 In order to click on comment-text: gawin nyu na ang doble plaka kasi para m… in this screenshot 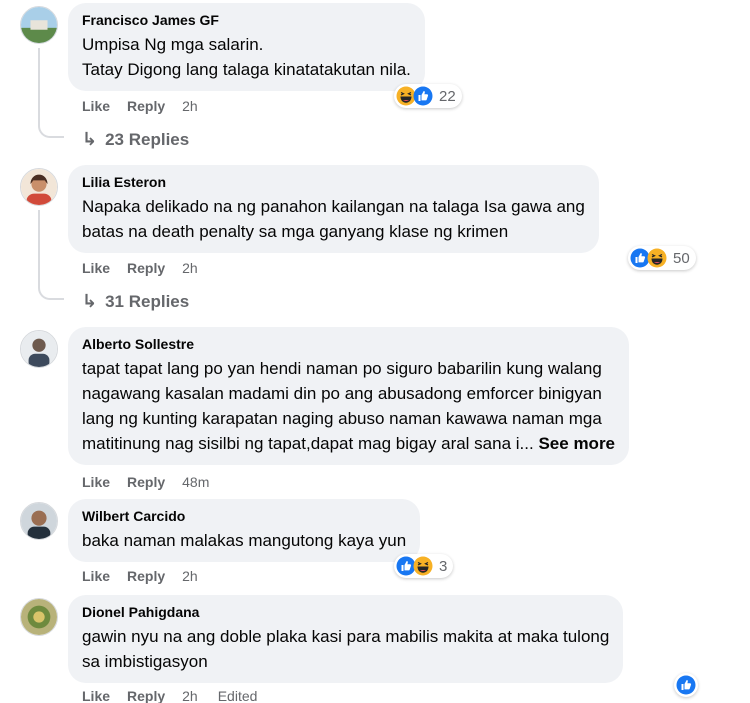, I will do `click(345, 649)`.